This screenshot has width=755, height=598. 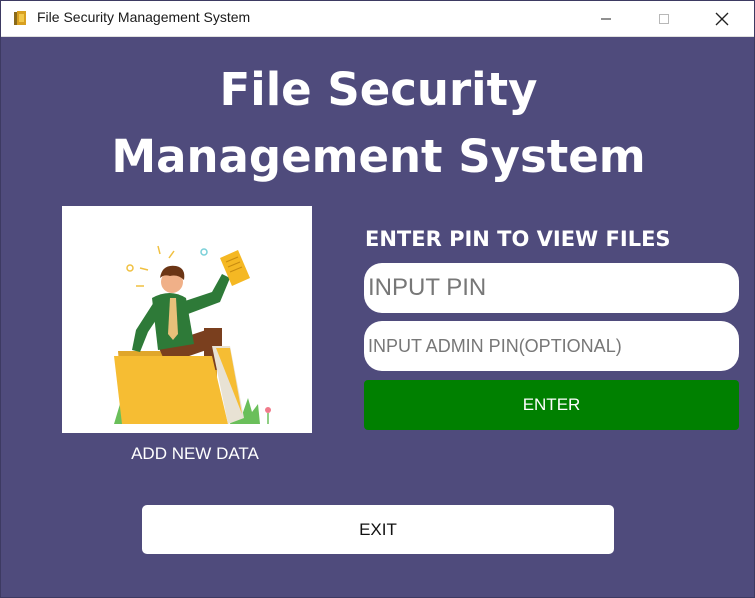 I want to click on enter-button: ENTER, so click(x=551, y=405).